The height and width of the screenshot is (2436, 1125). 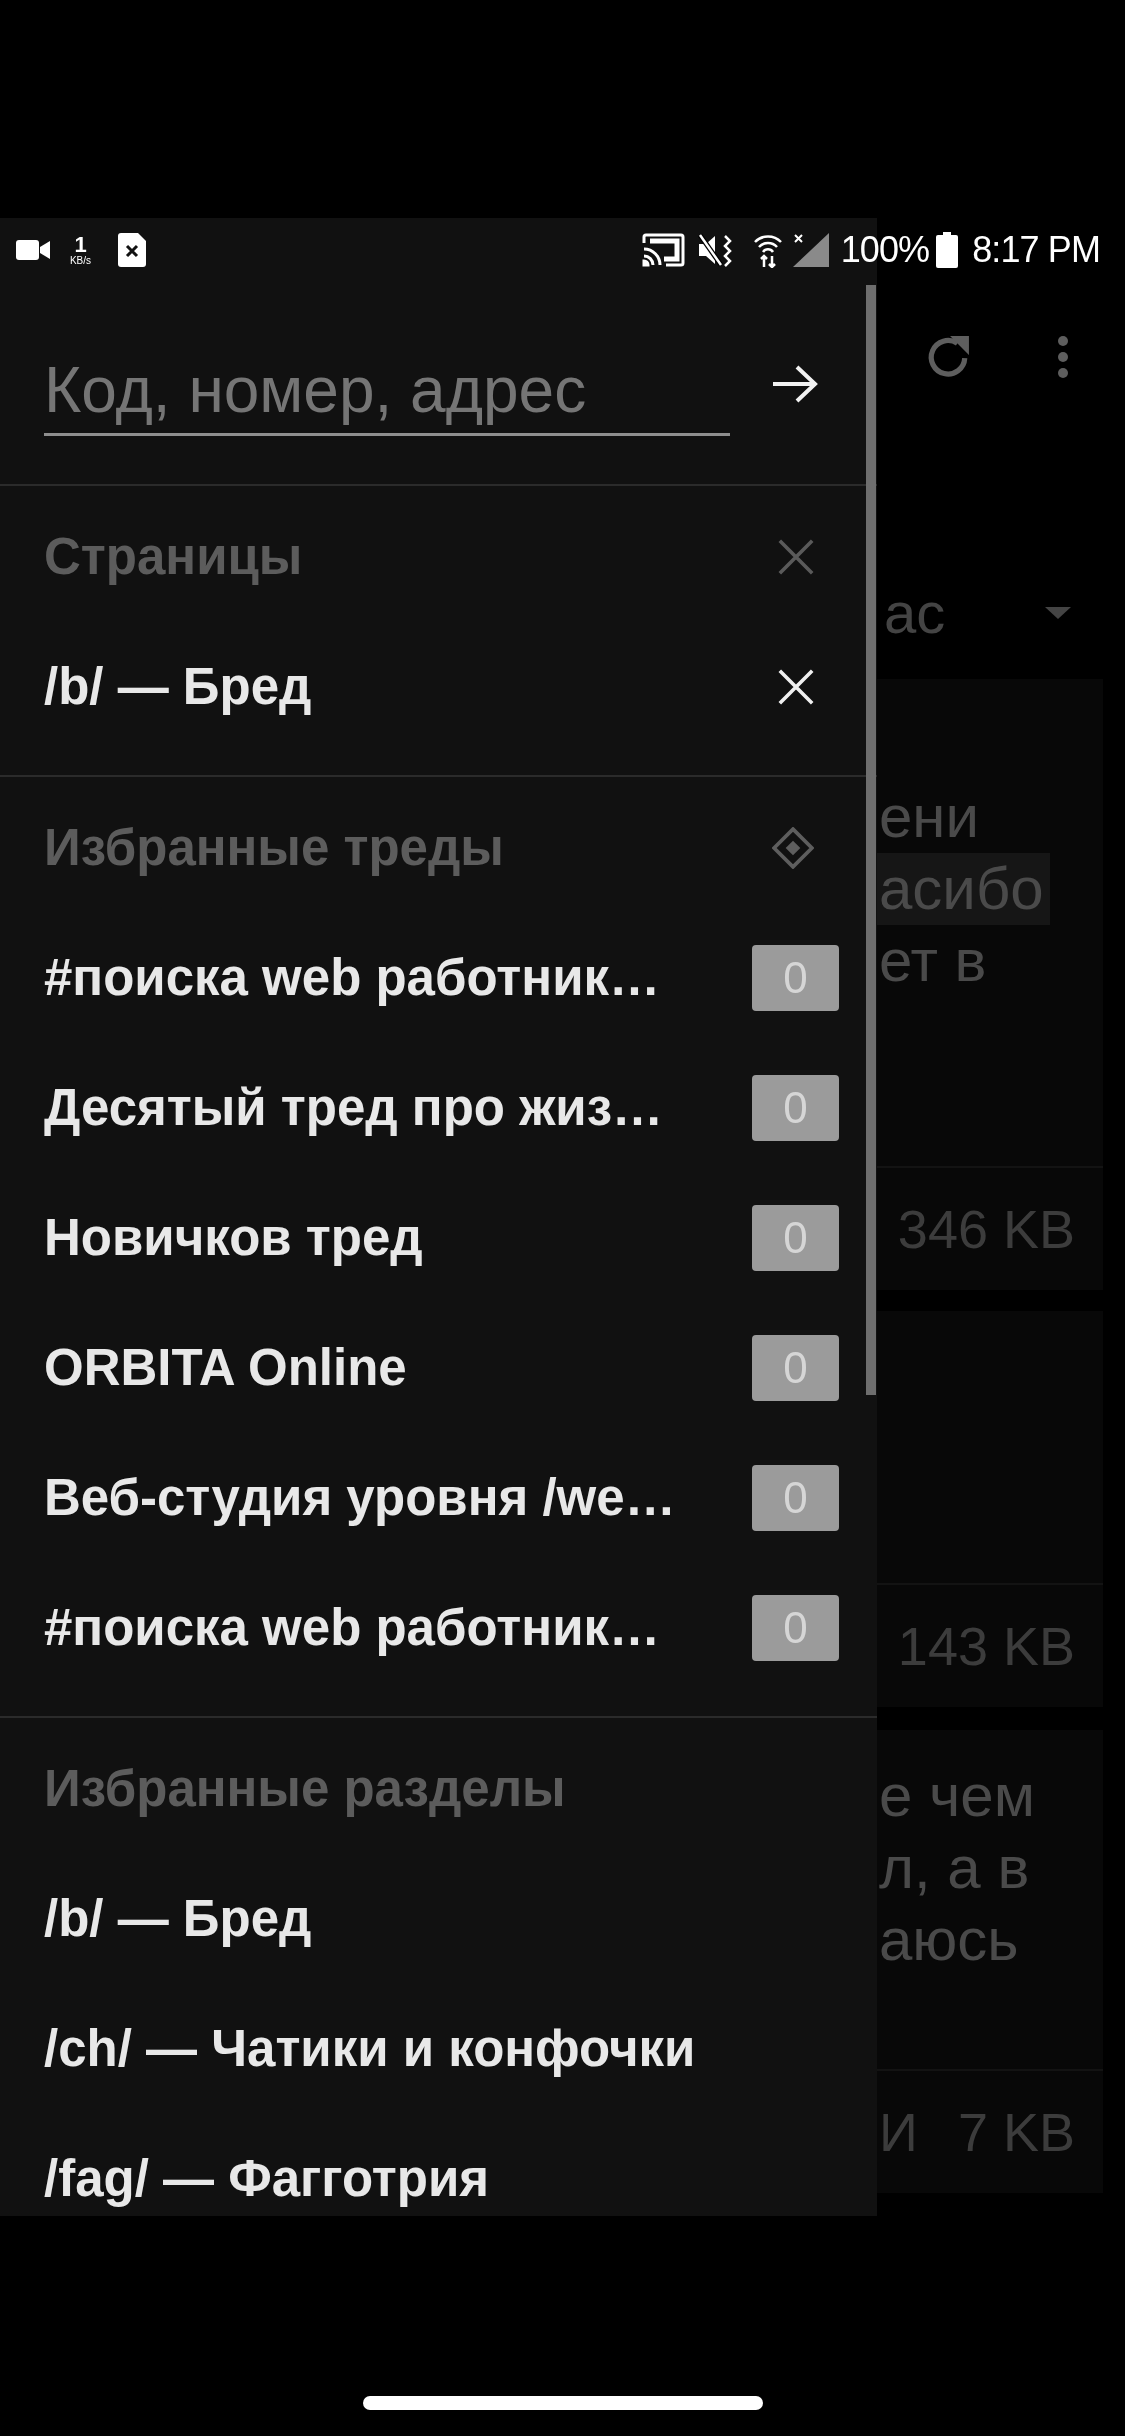 I want to click on diamond-icon, so click(x=793, y=848).